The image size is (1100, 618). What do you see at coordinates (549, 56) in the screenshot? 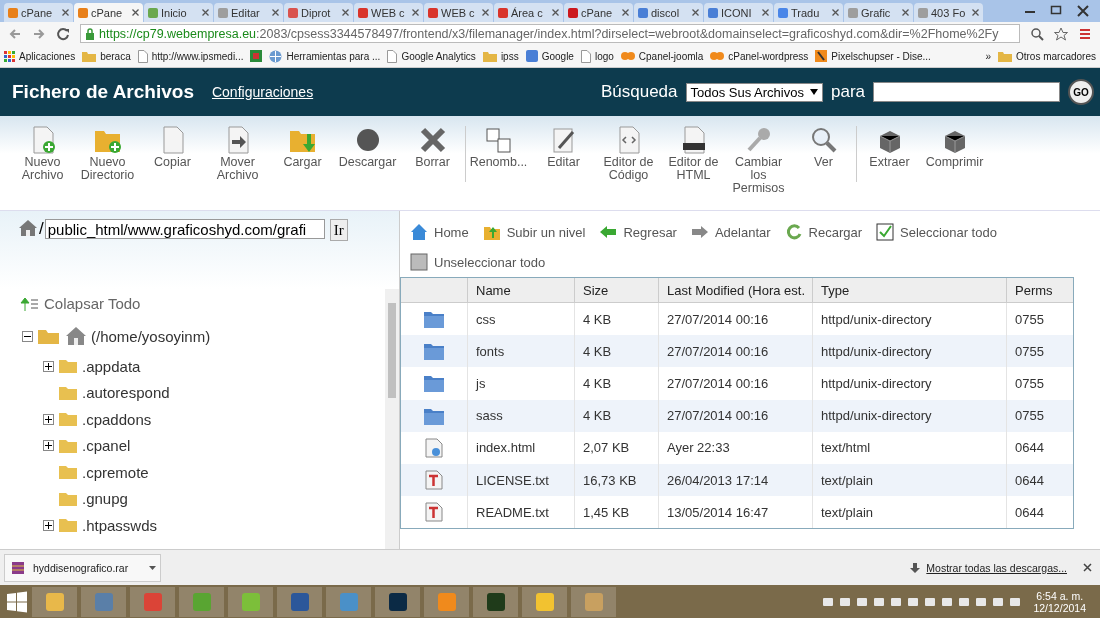
I see `bookmark: Google` at bounding box center [549, 56].